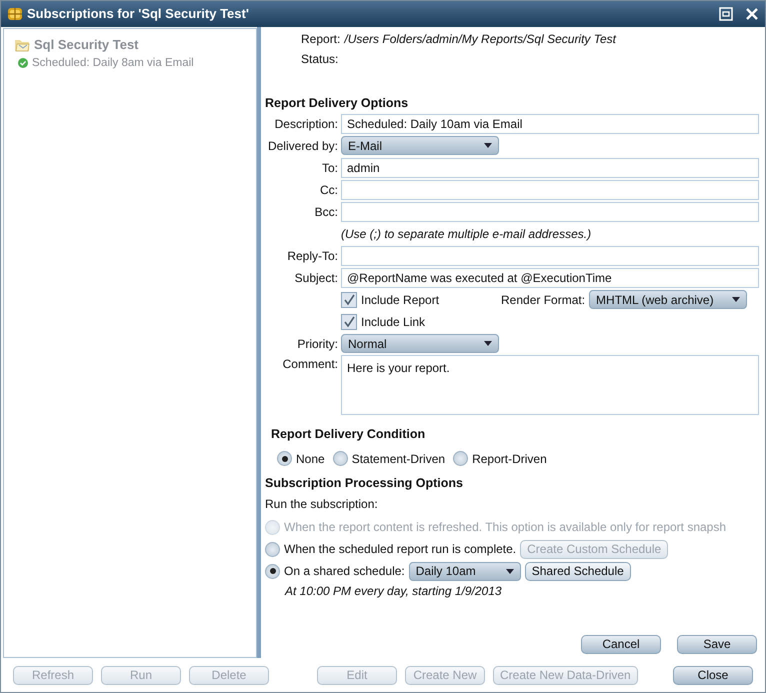 The image size is (766, 693). What do you see at coordinates (420, 146) in the screenshot?
I see `dropdown: E-Mail` at bounding box center [420, 146].